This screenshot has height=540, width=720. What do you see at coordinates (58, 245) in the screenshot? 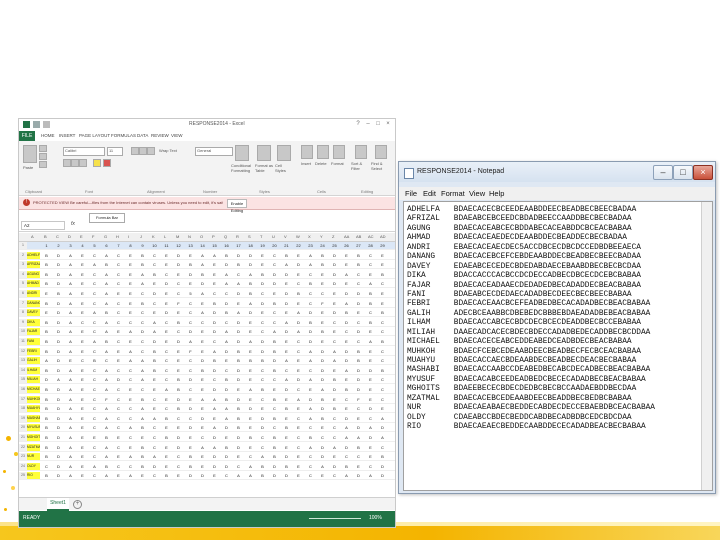
I see `answer-cell: 2` at bounding box center [58, 245].